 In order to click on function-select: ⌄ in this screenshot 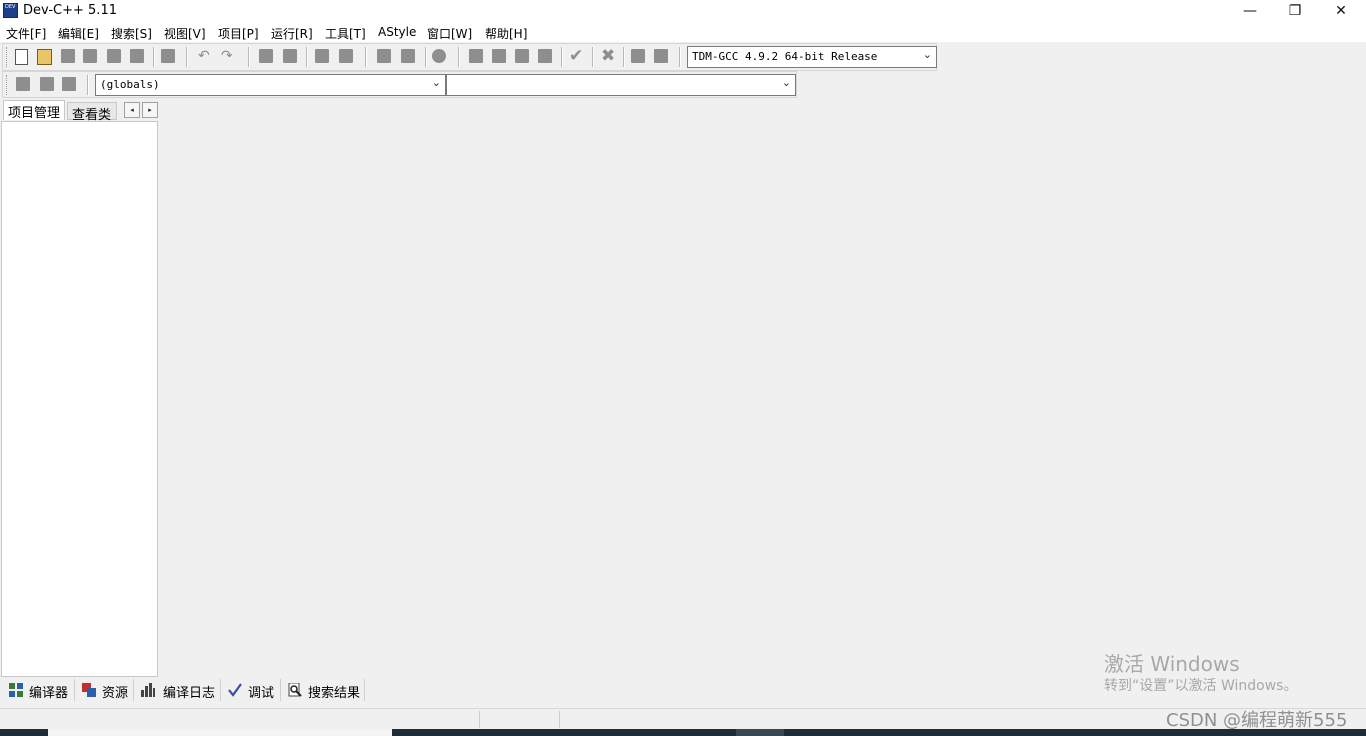, I will do `click(621, 85)`.